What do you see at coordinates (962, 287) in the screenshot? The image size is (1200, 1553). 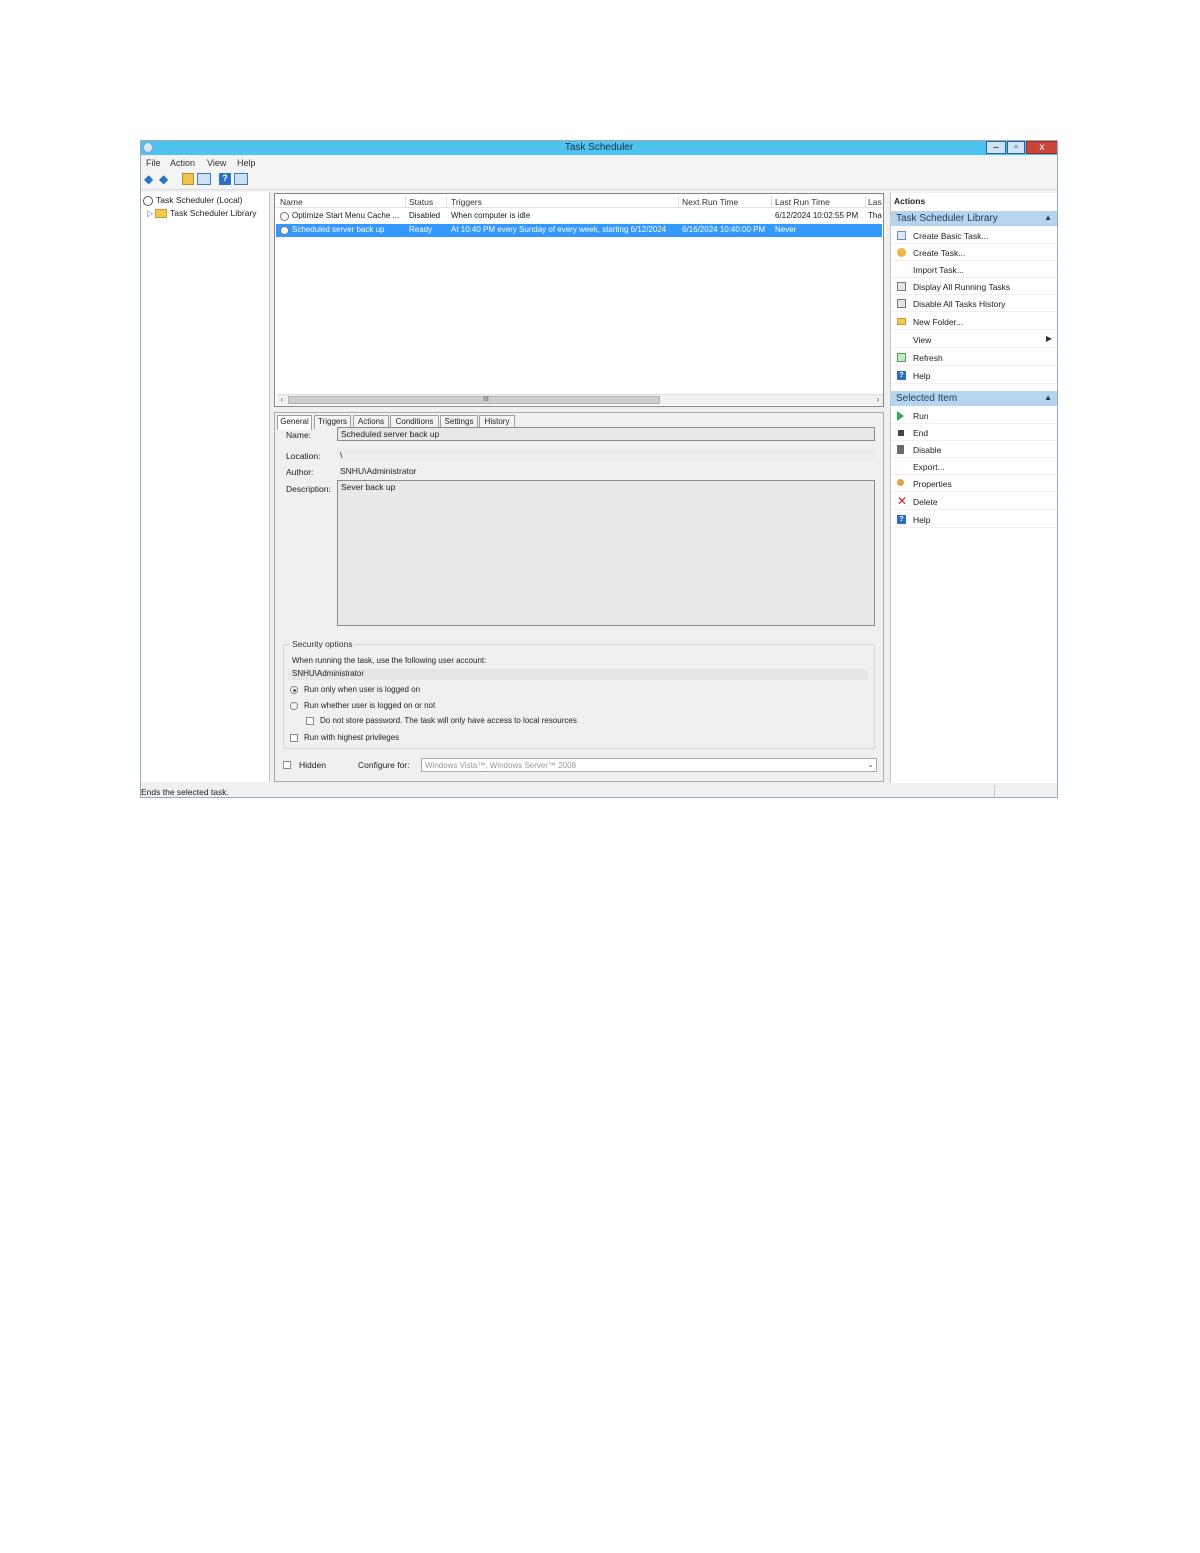 I see `action-label: Display All Running Tasks` at bounding box center [962, 287].